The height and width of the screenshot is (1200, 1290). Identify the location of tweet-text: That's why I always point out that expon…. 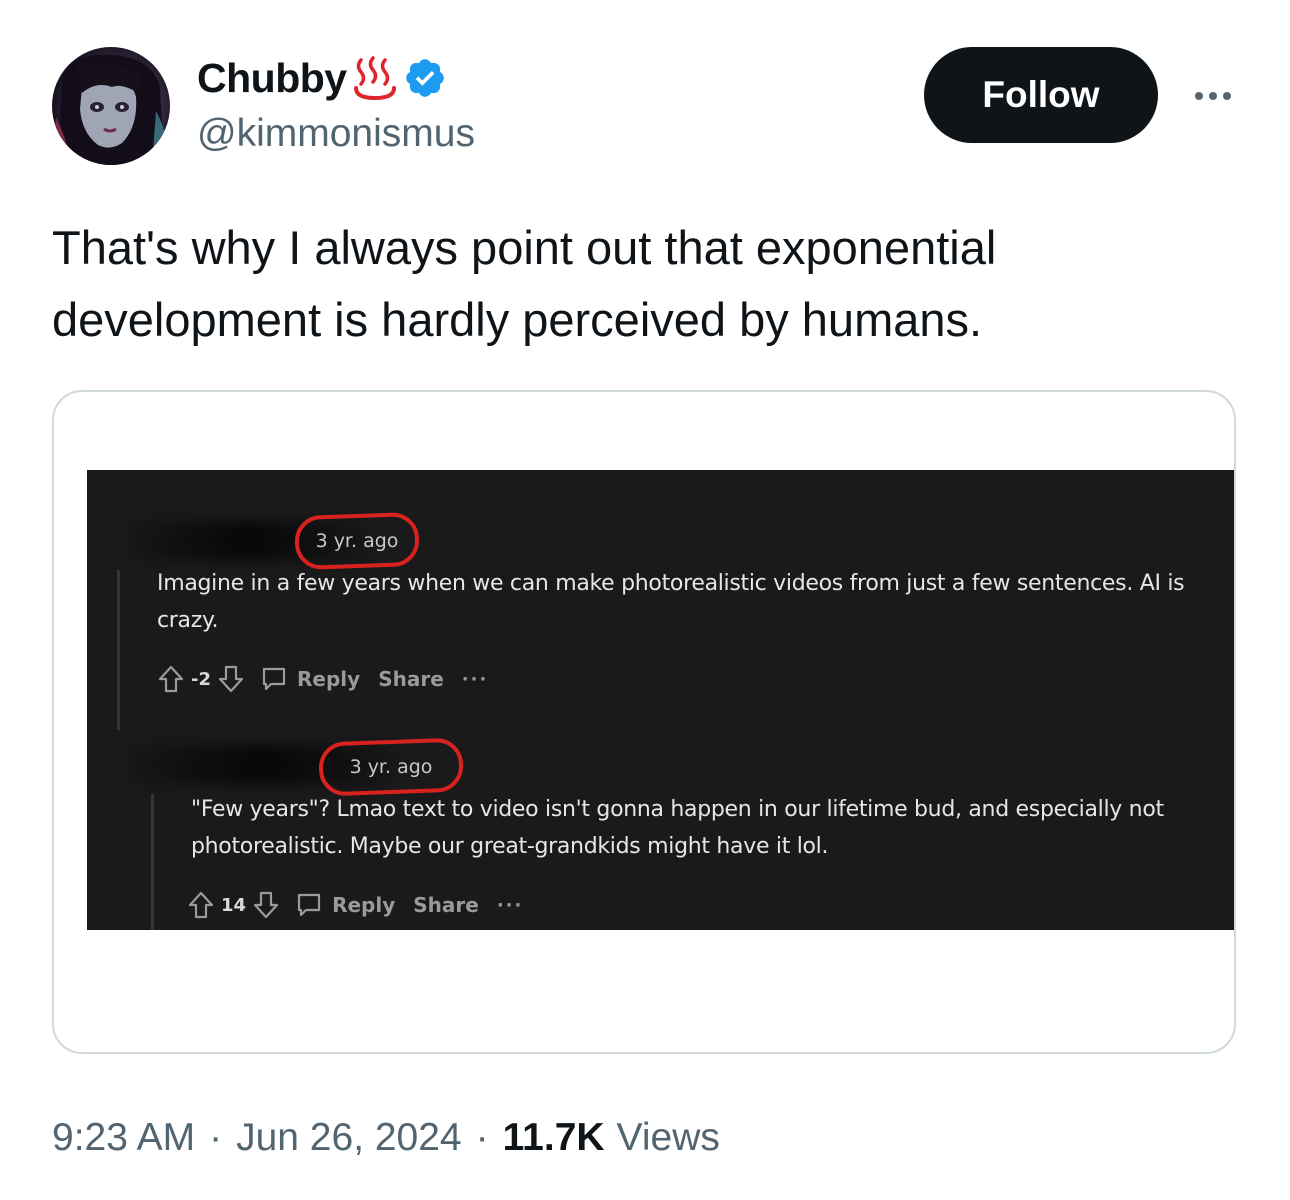
(642, 284).